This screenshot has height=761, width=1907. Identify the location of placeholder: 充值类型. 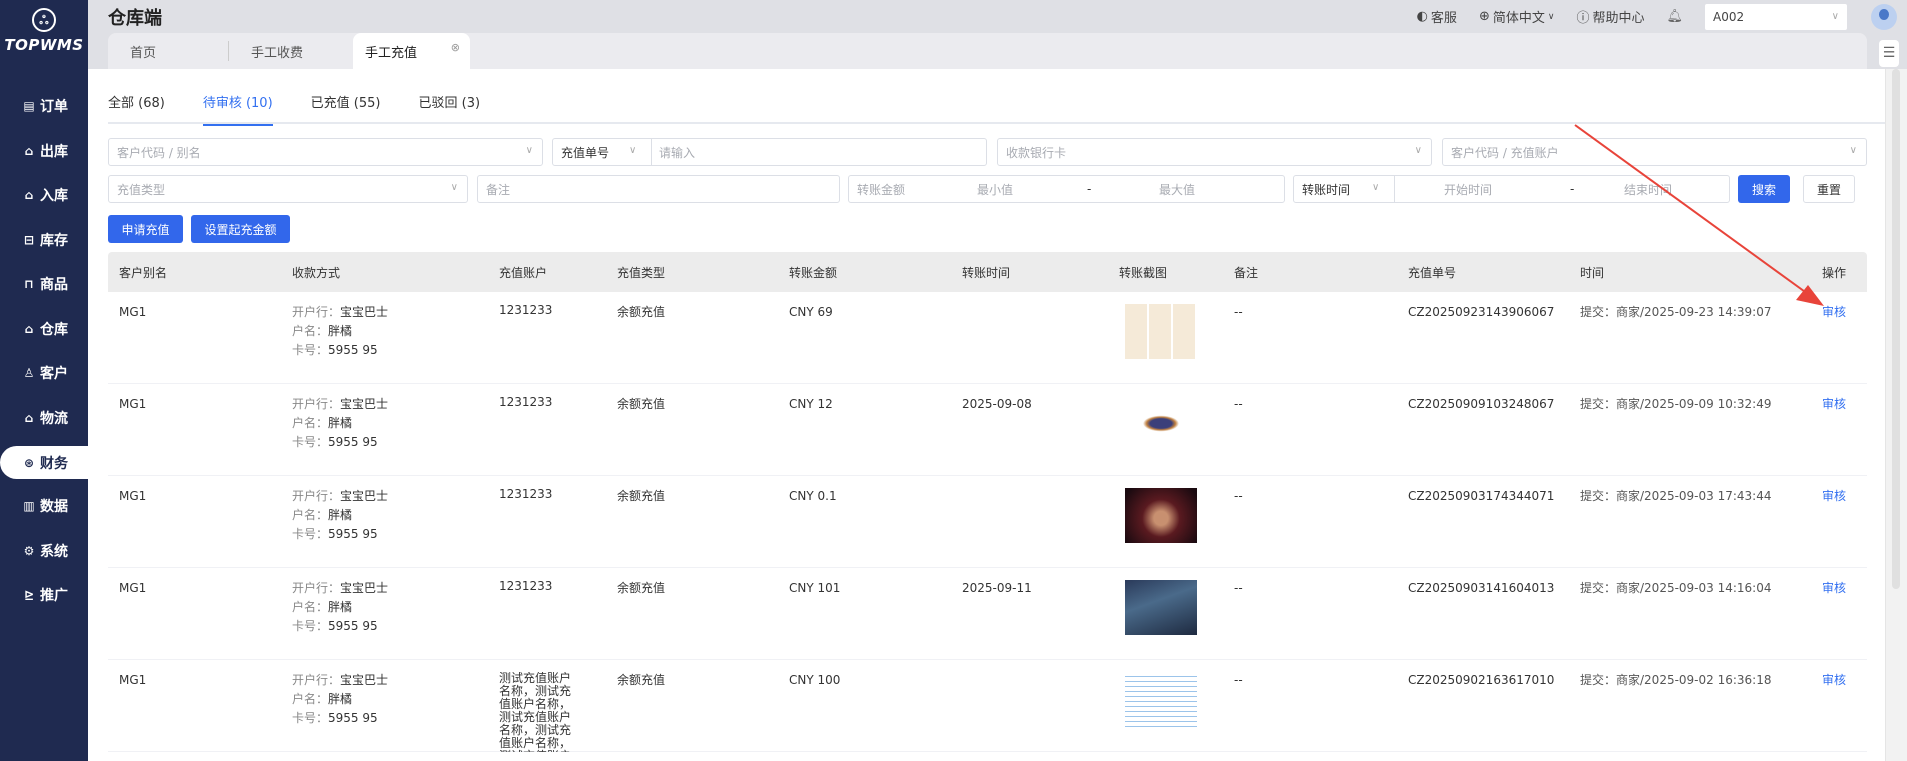
(141, 189).